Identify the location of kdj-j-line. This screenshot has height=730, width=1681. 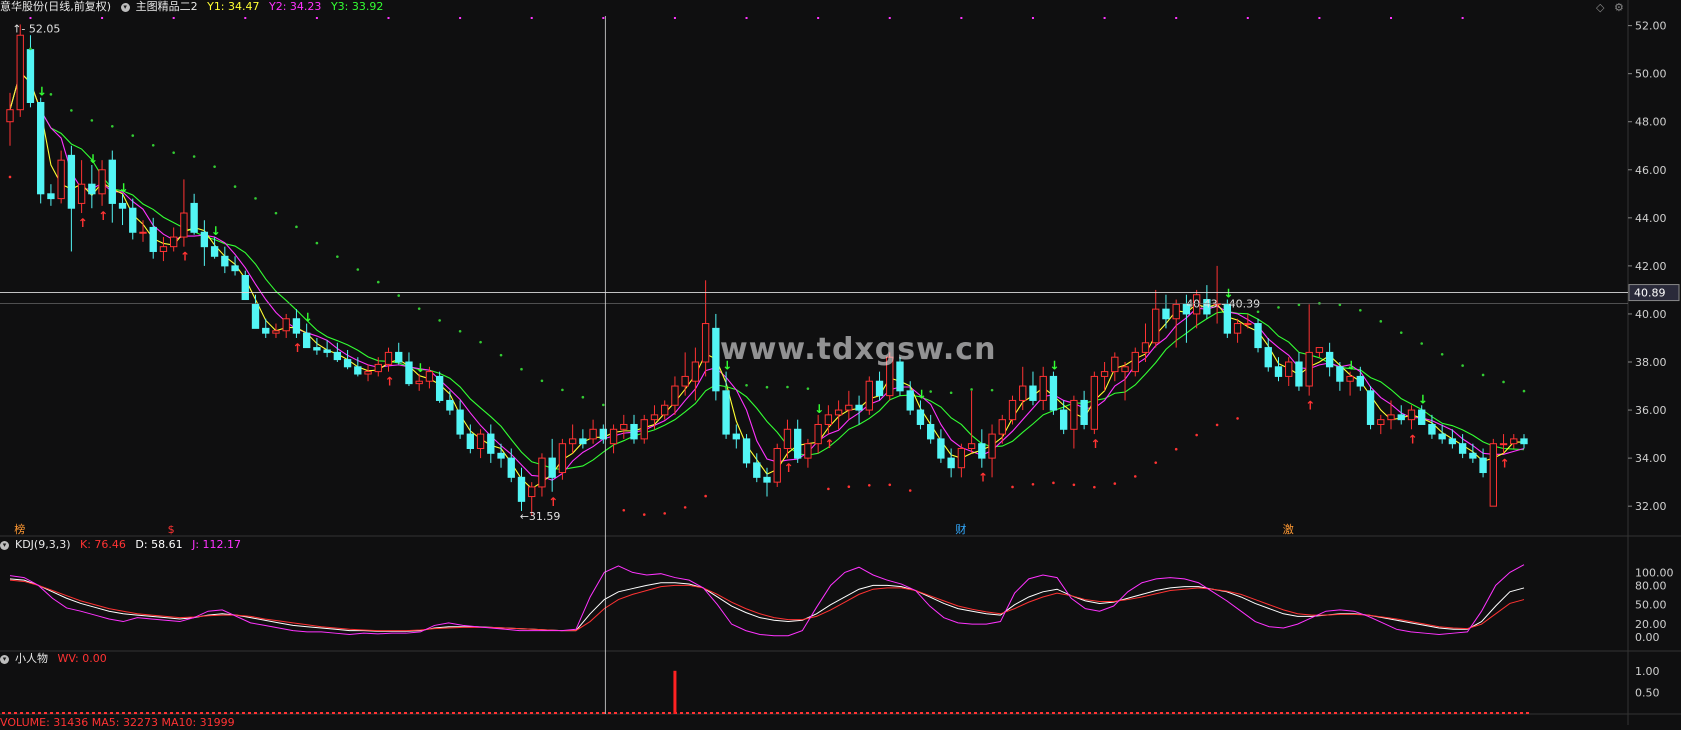
(767, 600).